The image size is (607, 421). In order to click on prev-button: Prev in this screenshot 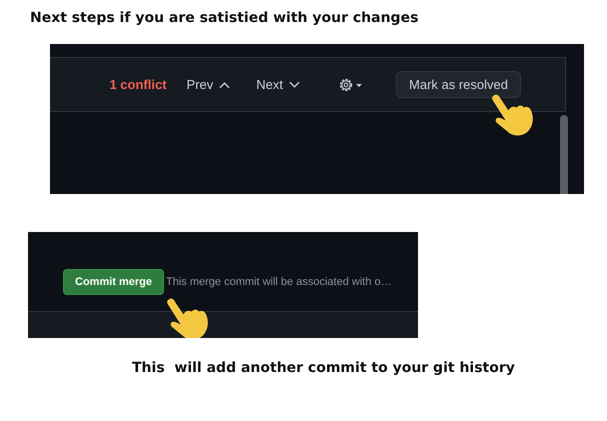, I will do `click(208, 84)`.